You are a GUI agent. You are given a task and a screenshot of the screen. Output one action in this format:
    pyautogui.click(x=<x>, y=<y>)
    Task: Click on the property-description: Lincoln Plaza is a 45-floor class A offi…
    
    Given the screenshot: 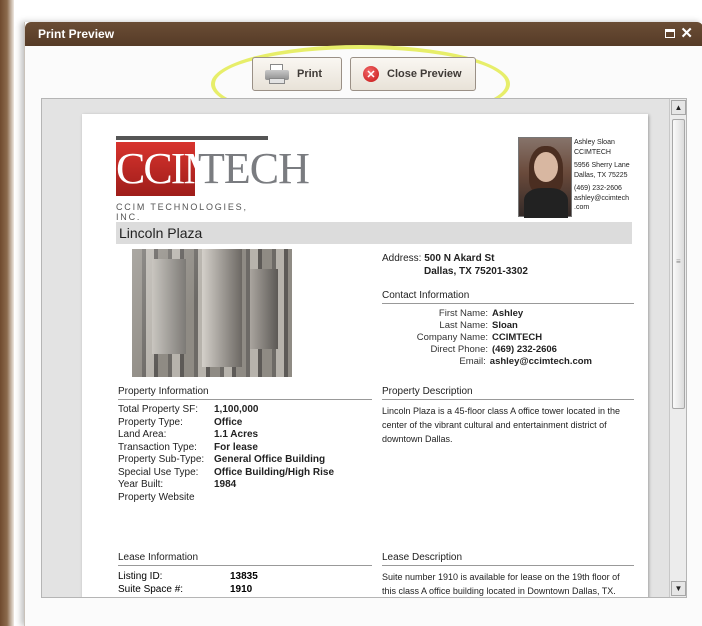 What is the action you would take?
    pyautogui.click(x=501, y=425)
    